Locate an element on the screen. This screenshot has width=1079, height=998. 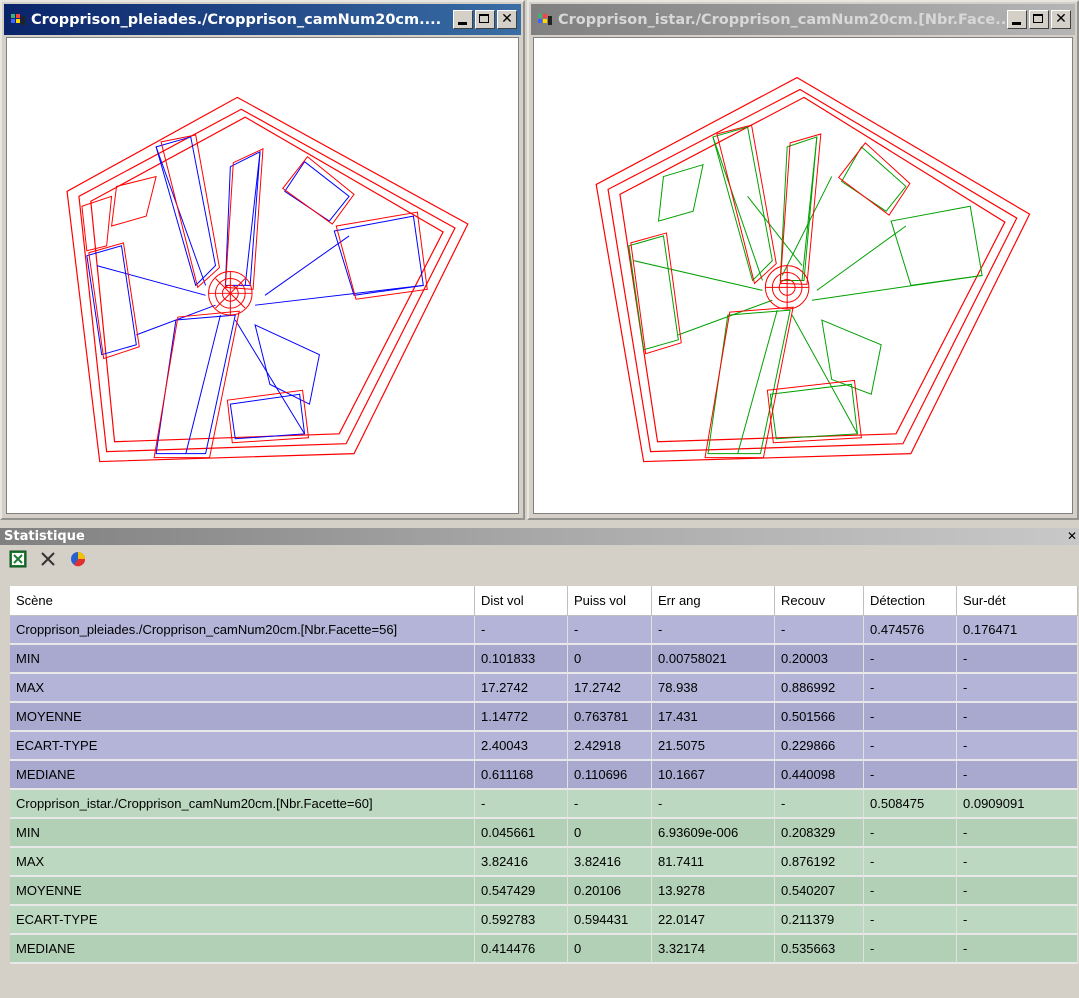
column-header-scene: Scène is located at coordinates (242, 601).